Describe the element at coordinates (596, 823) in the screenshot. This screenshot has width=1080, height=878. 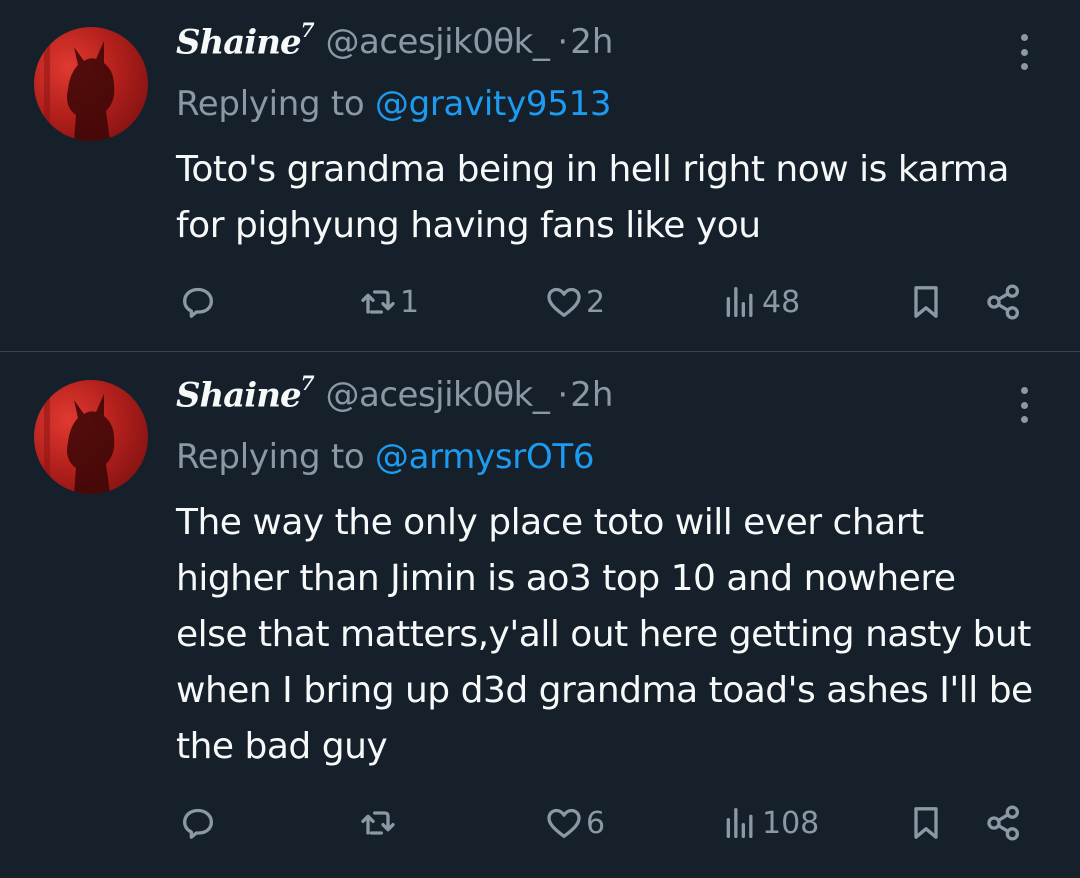
I see `like-count: 6` at that location.